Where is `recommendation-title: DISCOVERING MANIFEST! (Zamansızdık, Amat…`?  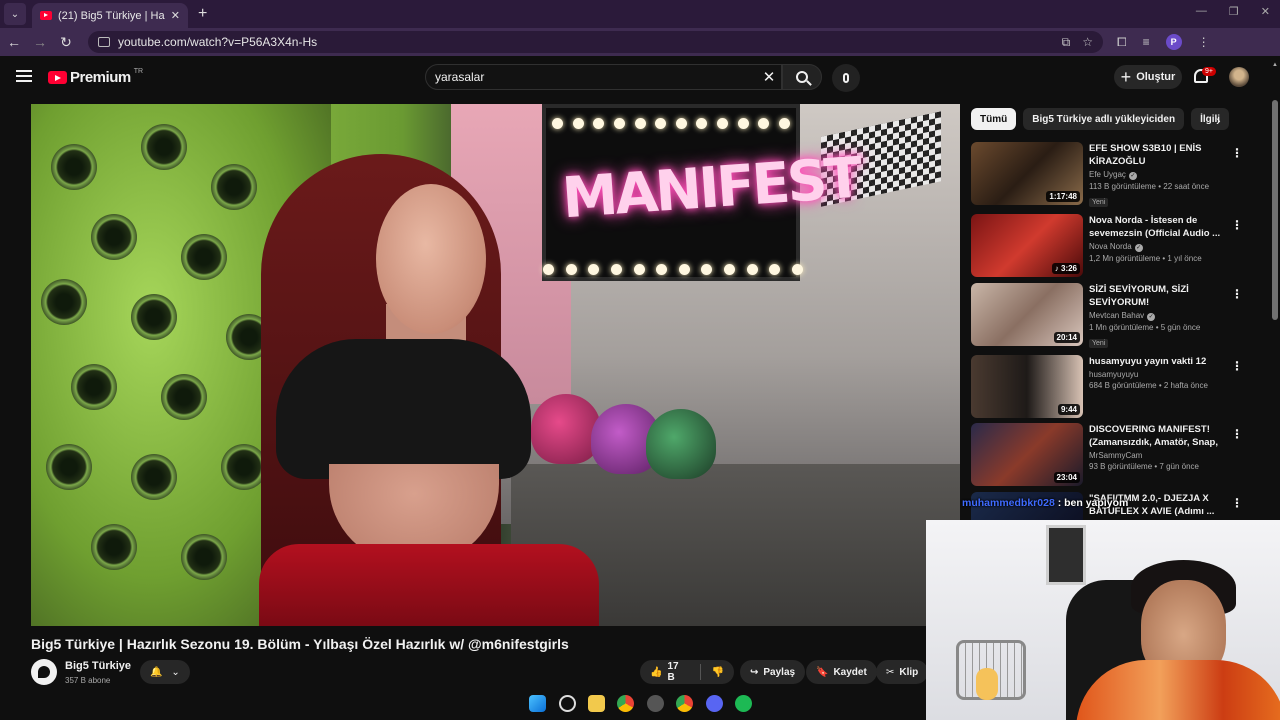
recommendation-title: DISCOVERING MANIFEST! (Zamansızdık, Amat… is located at coordinates (1157, 436).